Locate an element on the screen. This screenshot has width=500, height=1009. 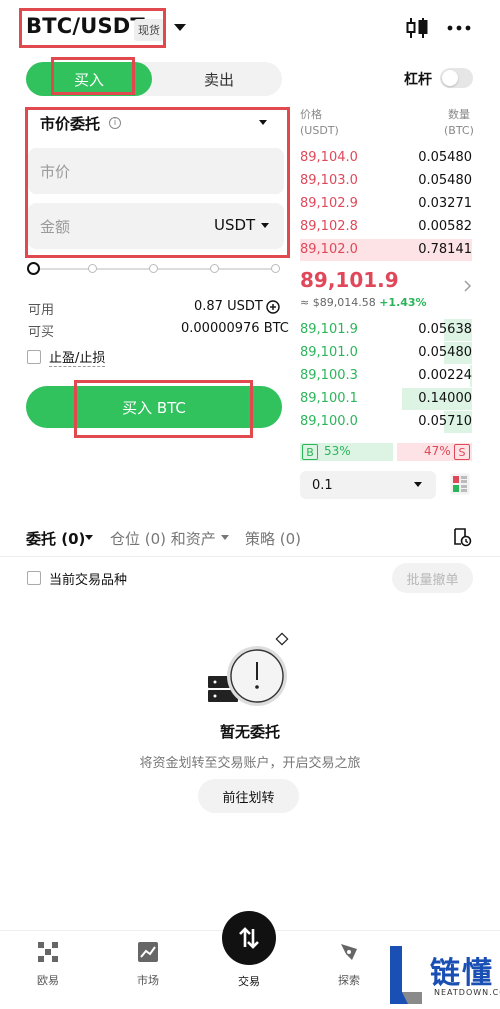
ask-price: 89,102.0 is located at coordinates (329, 249).